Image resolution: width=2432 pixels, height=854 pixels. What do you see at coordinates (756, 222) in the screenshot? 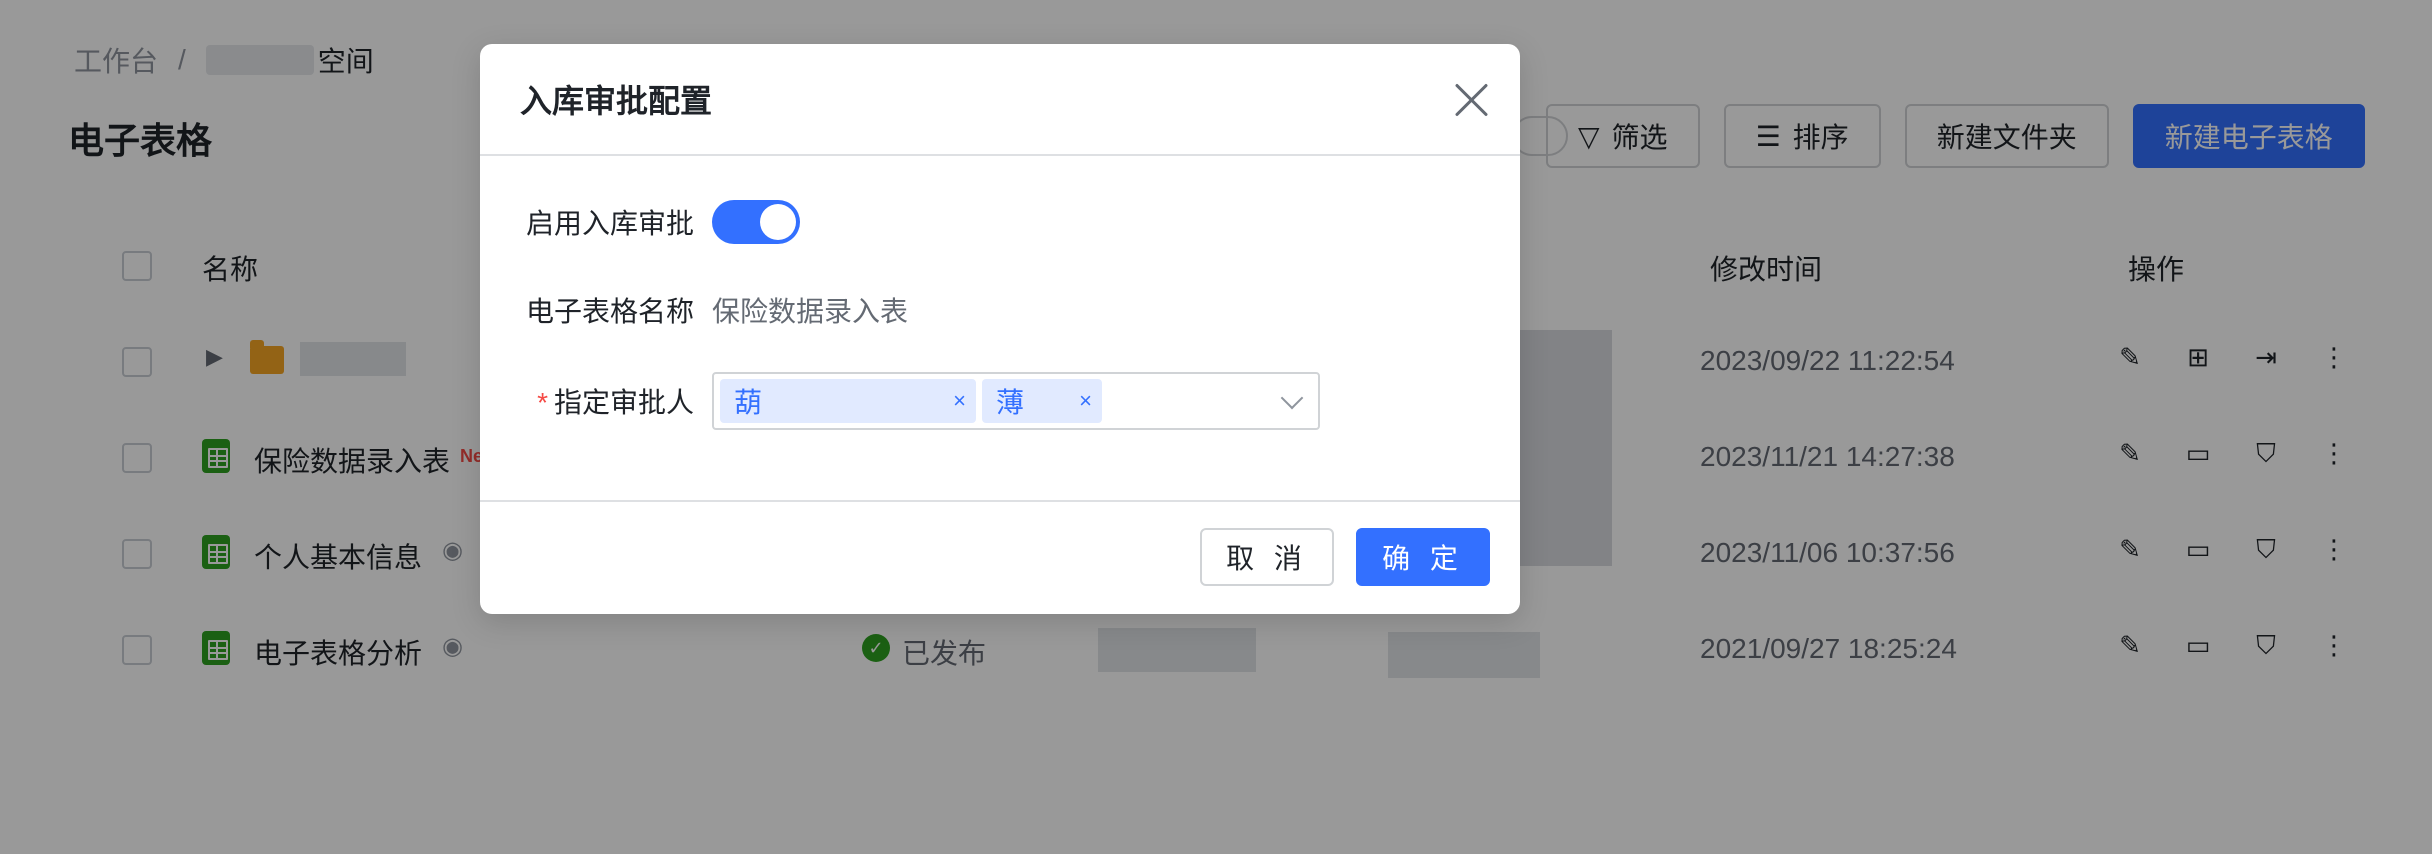
I see `enable-approval-toggle` at bounding box center [756, 222].